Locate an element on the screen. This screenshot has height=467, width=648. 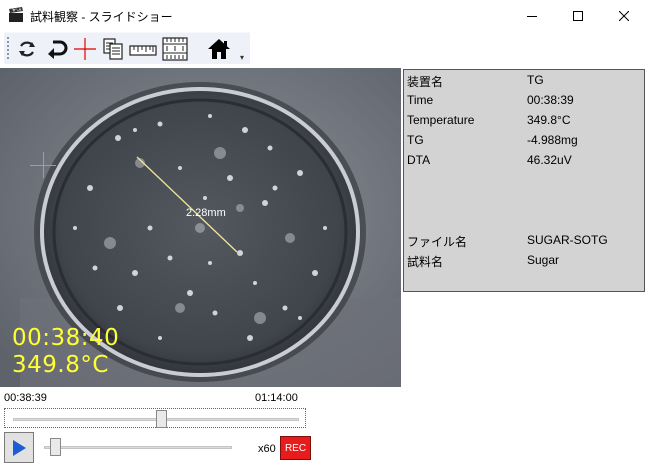
info-row-filename: ファイル名 SUGAR-SOTG is located at coordinates (525, 240).